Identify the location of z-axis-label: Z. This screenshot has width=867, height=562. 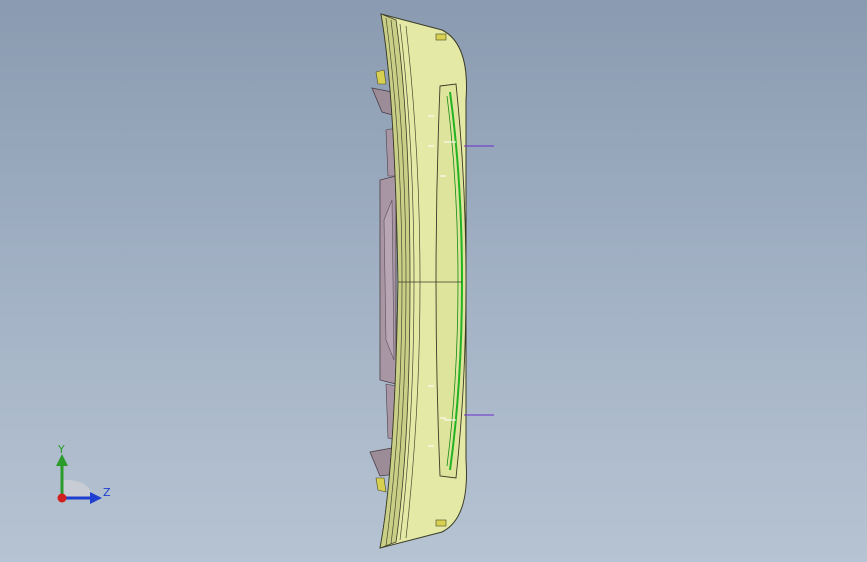
(107, 492).